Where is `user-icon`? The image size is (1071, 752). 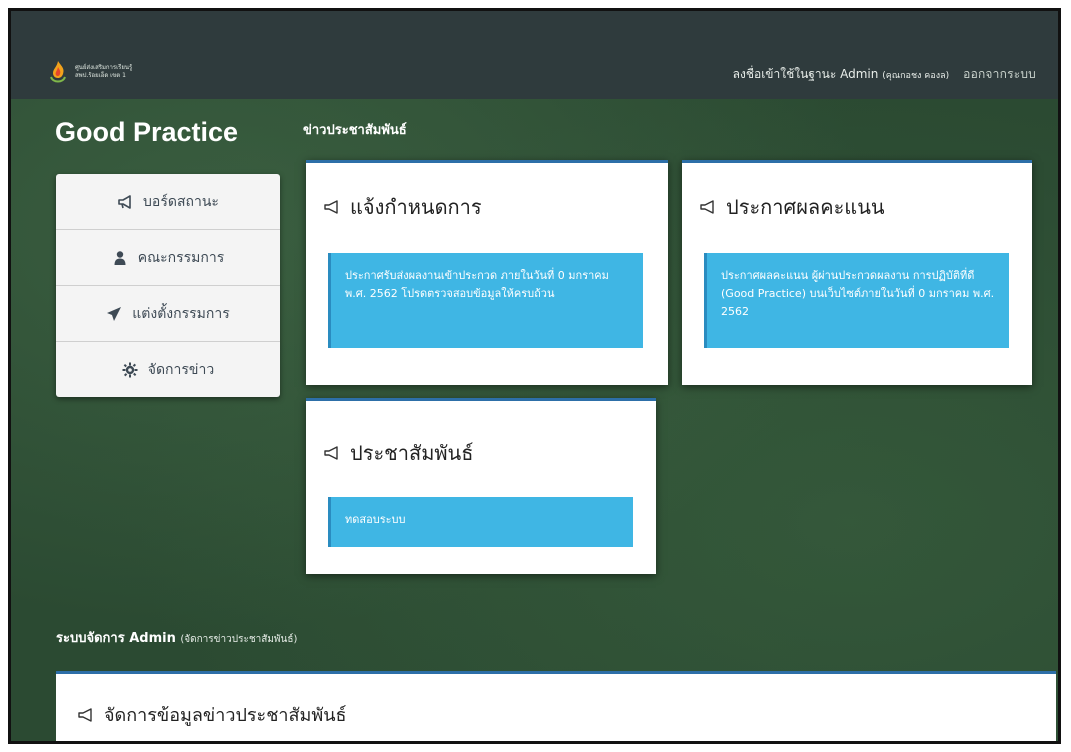 user-icon is located at coordinates (120, 258).